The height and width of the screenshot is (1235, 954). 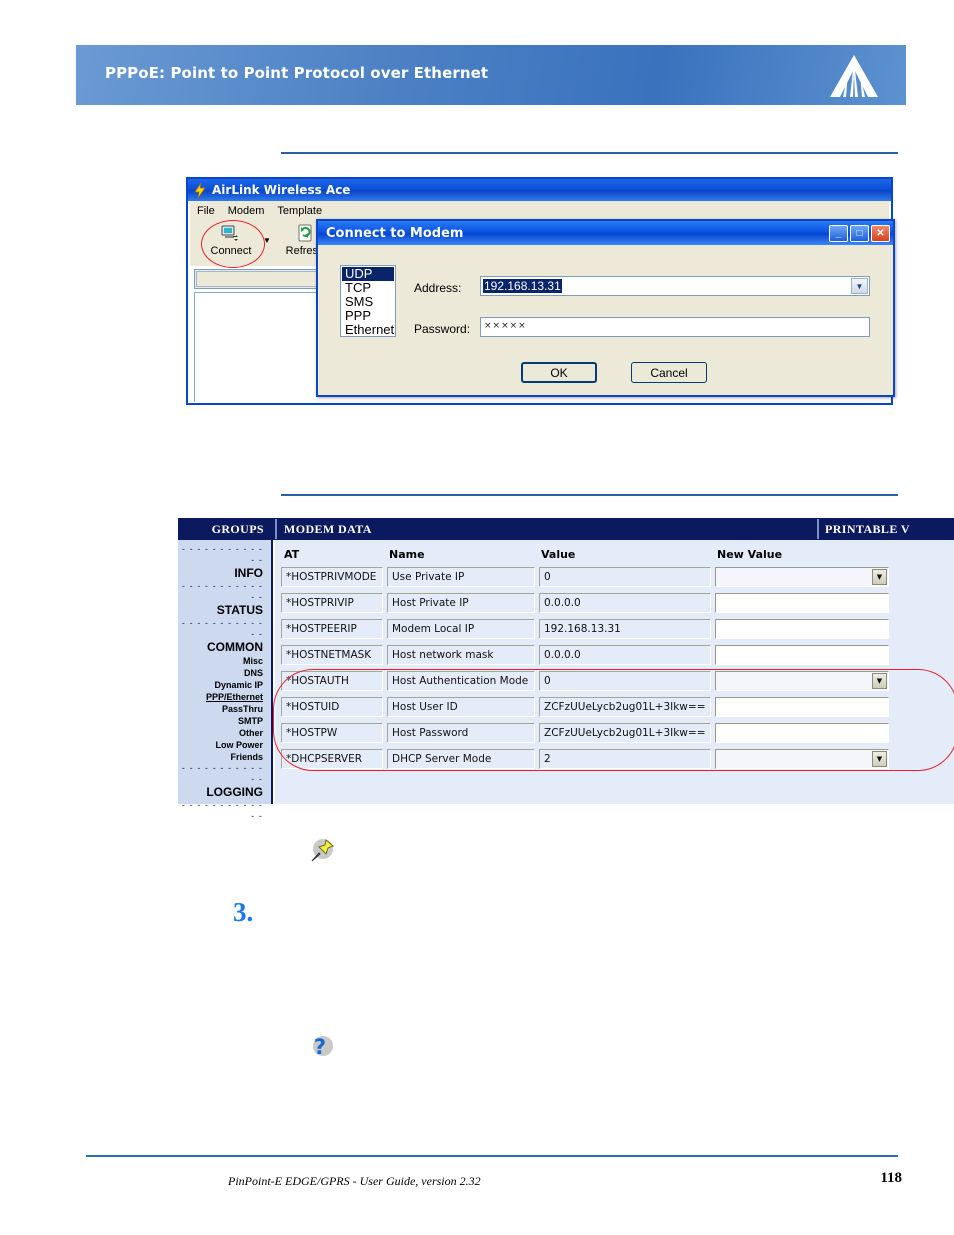 I want to click on cell-name: Host Private IP, so click(x=461, y=603).